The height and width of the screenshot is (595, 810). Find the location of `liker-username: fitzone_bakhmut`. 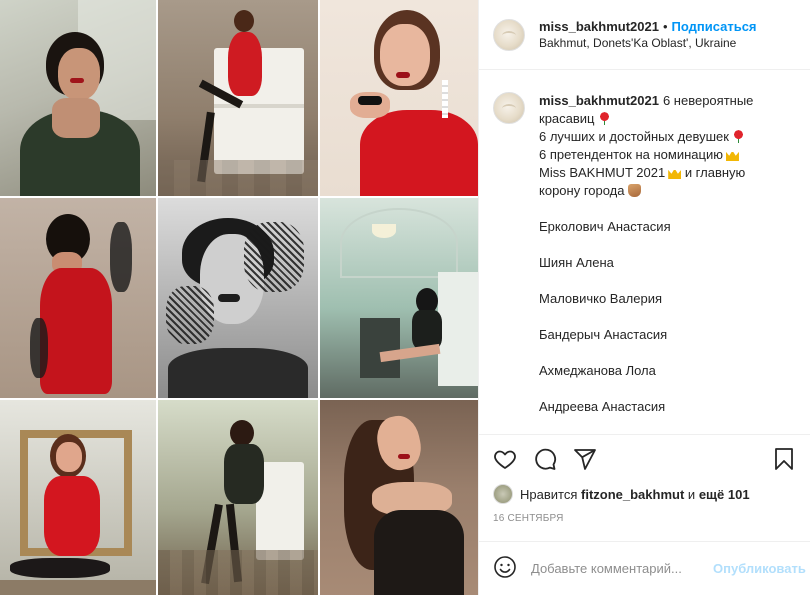

liker-username: fitzone_bakhmut is located at coordinates (632, 494).